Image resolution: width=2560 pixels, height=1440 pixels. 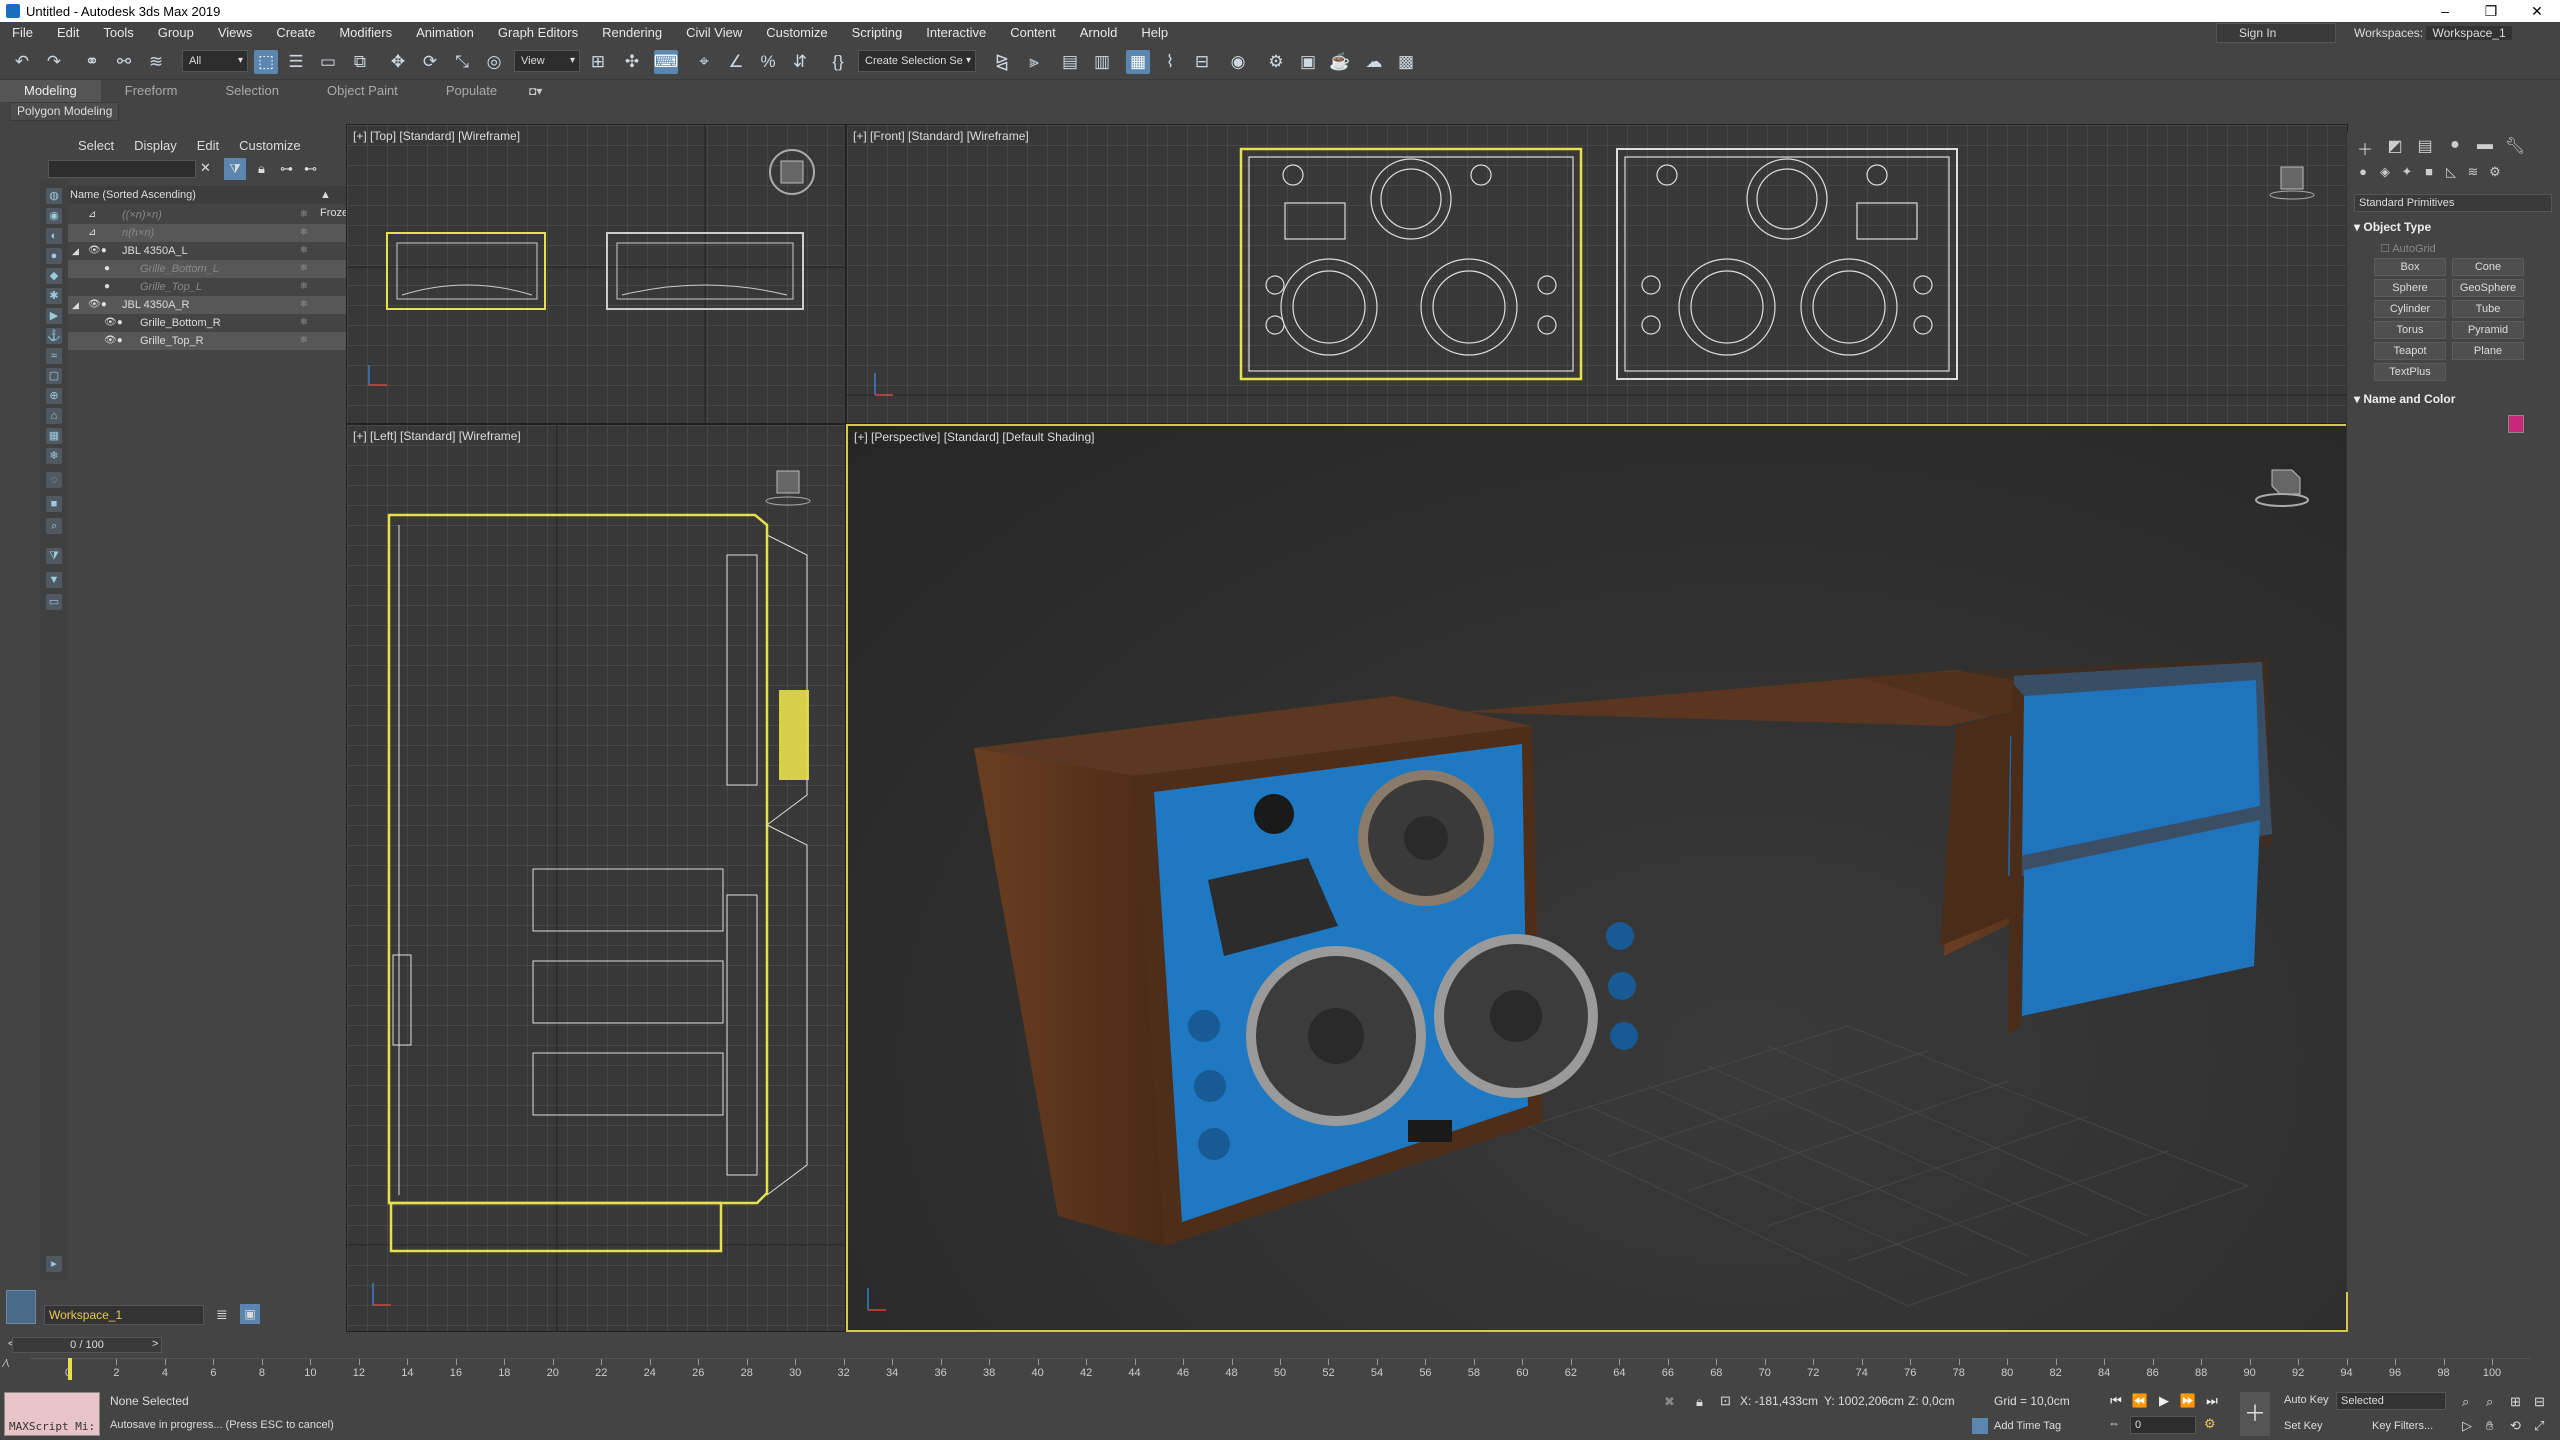 I want to click on align-icon: ⫸, so click(x=1034, y=62).